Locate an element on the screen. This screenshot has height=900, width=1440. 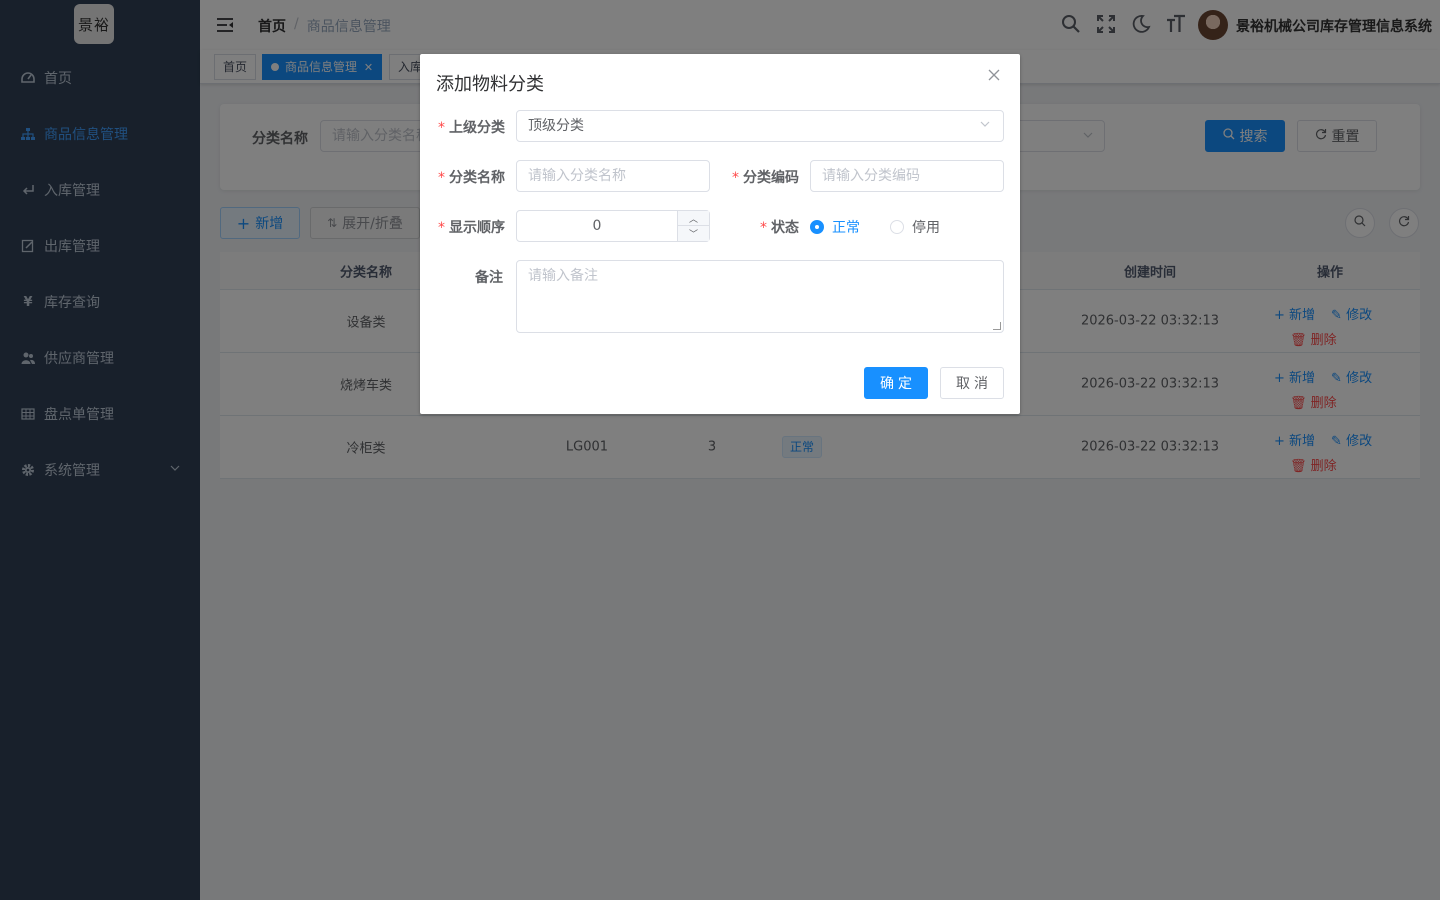
number-controls: ︿ ﹀ is located at coordinates (693, 226).